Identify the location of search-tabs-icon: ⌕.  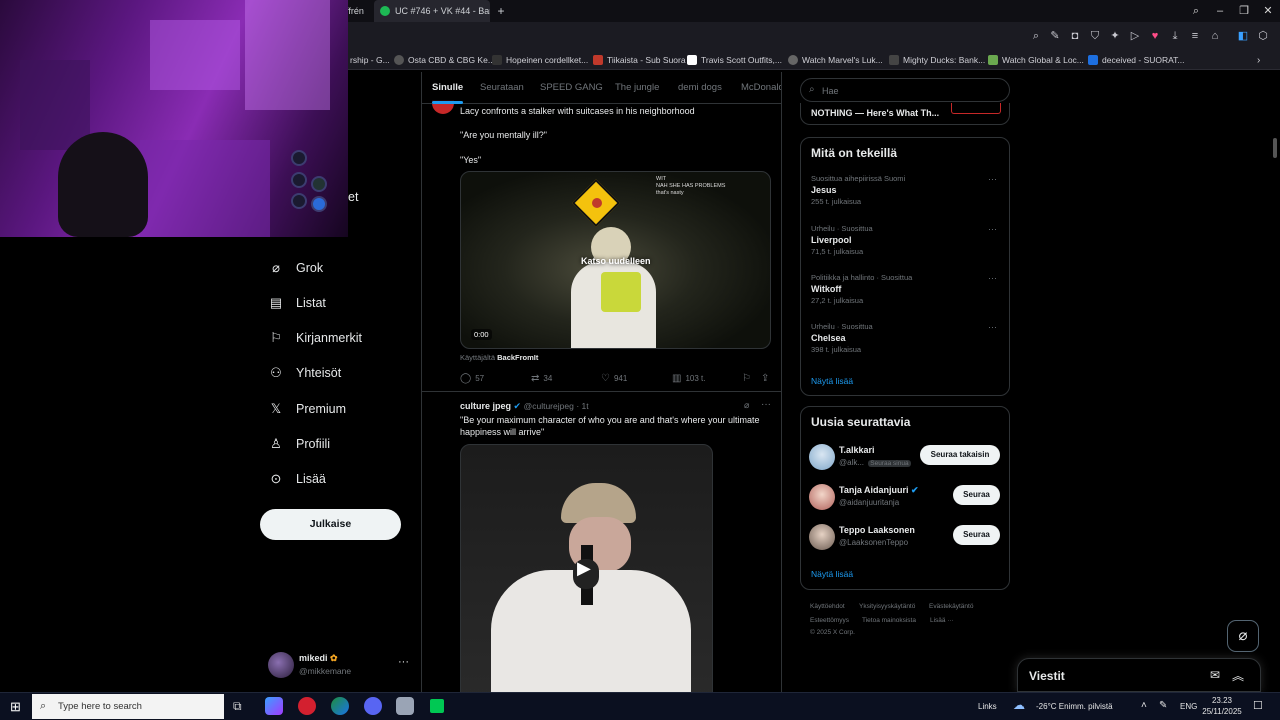
(1196, 11).